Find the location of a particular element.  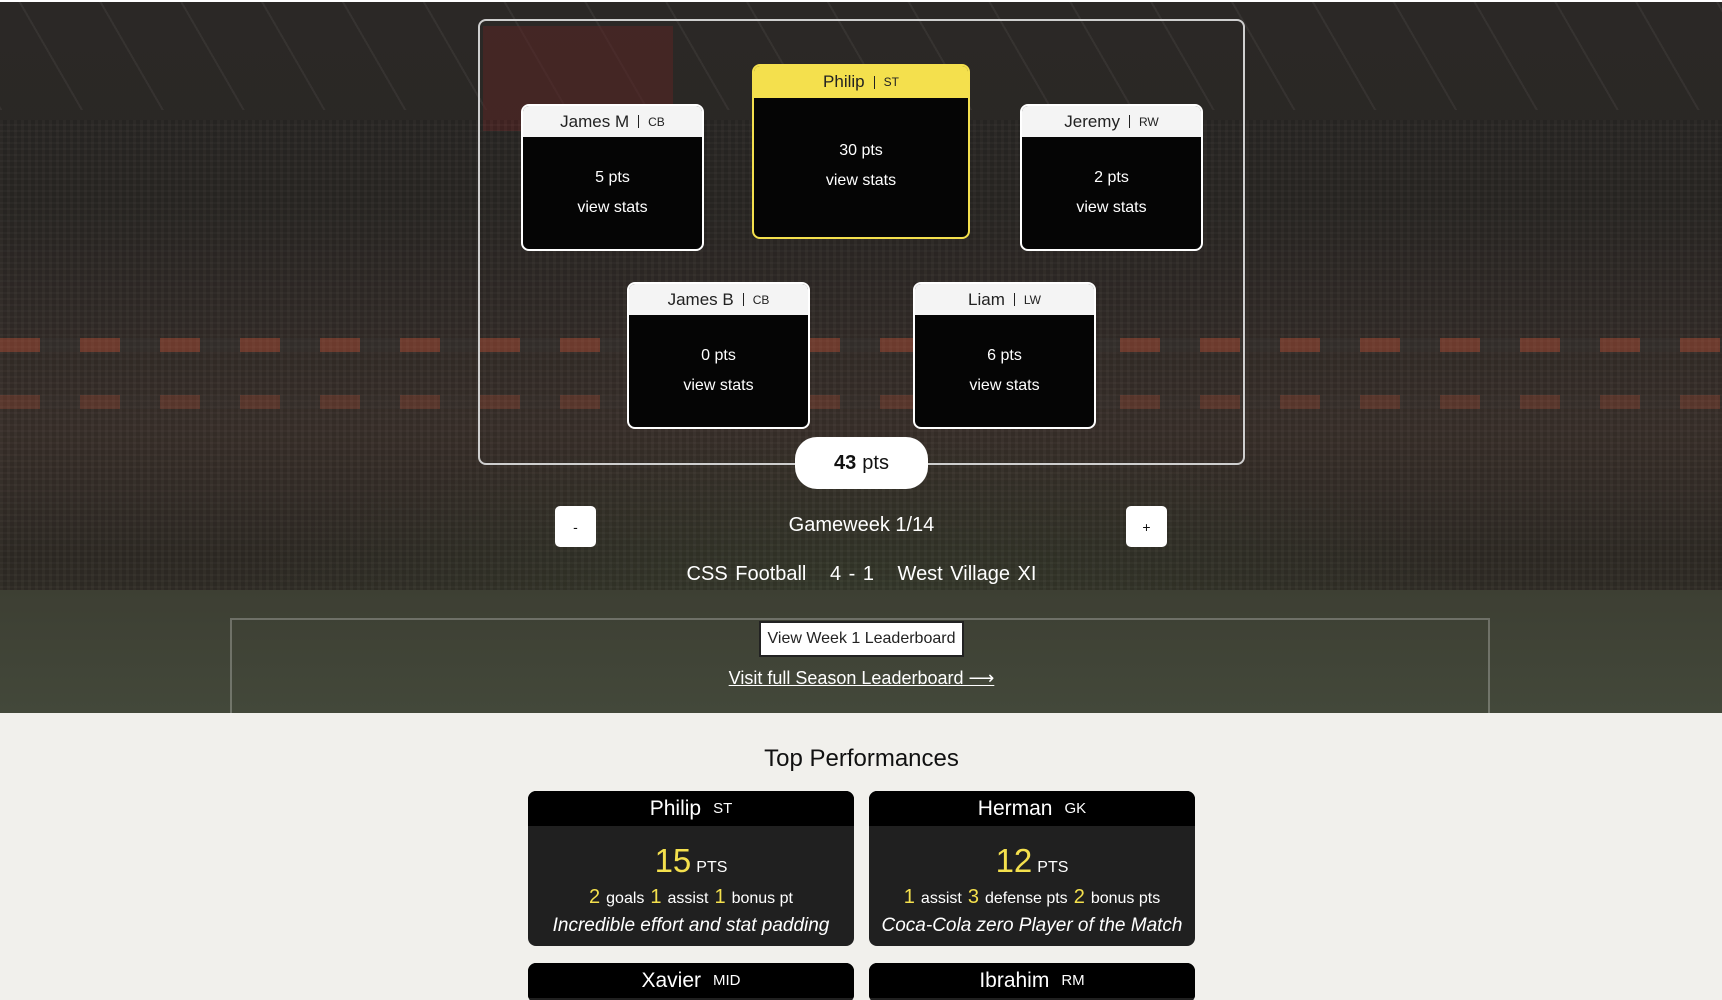

player-card-header: James M CB is located at coordinates (612, 121).